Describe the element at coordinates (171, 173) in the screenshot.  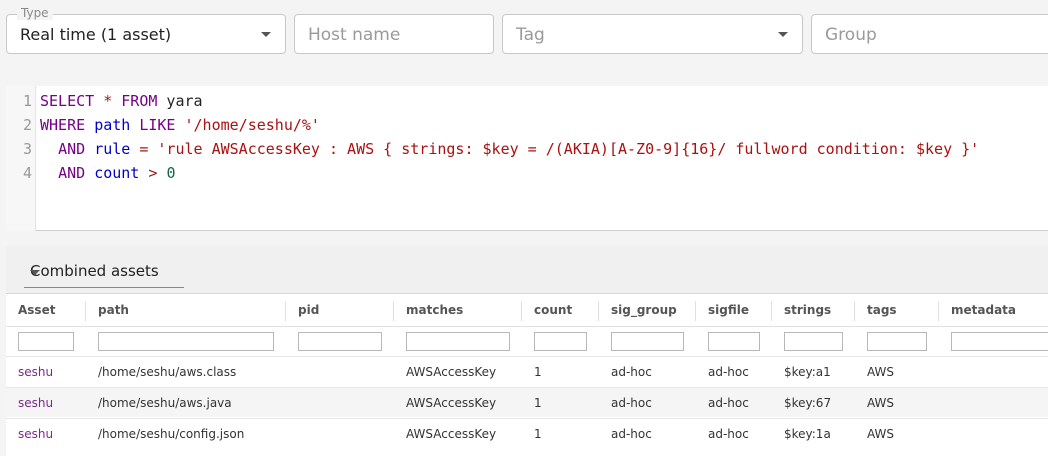
I see `code-token: 0` at that location.